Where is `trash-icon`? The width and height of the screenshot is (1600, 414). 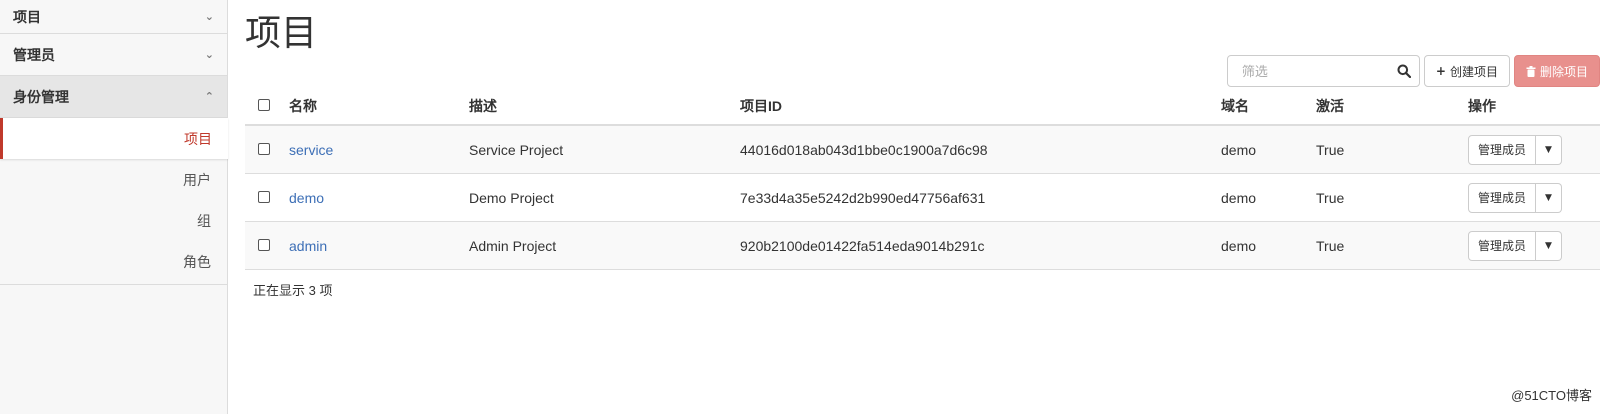
trash-icon is located at coordinates (1531, 71).